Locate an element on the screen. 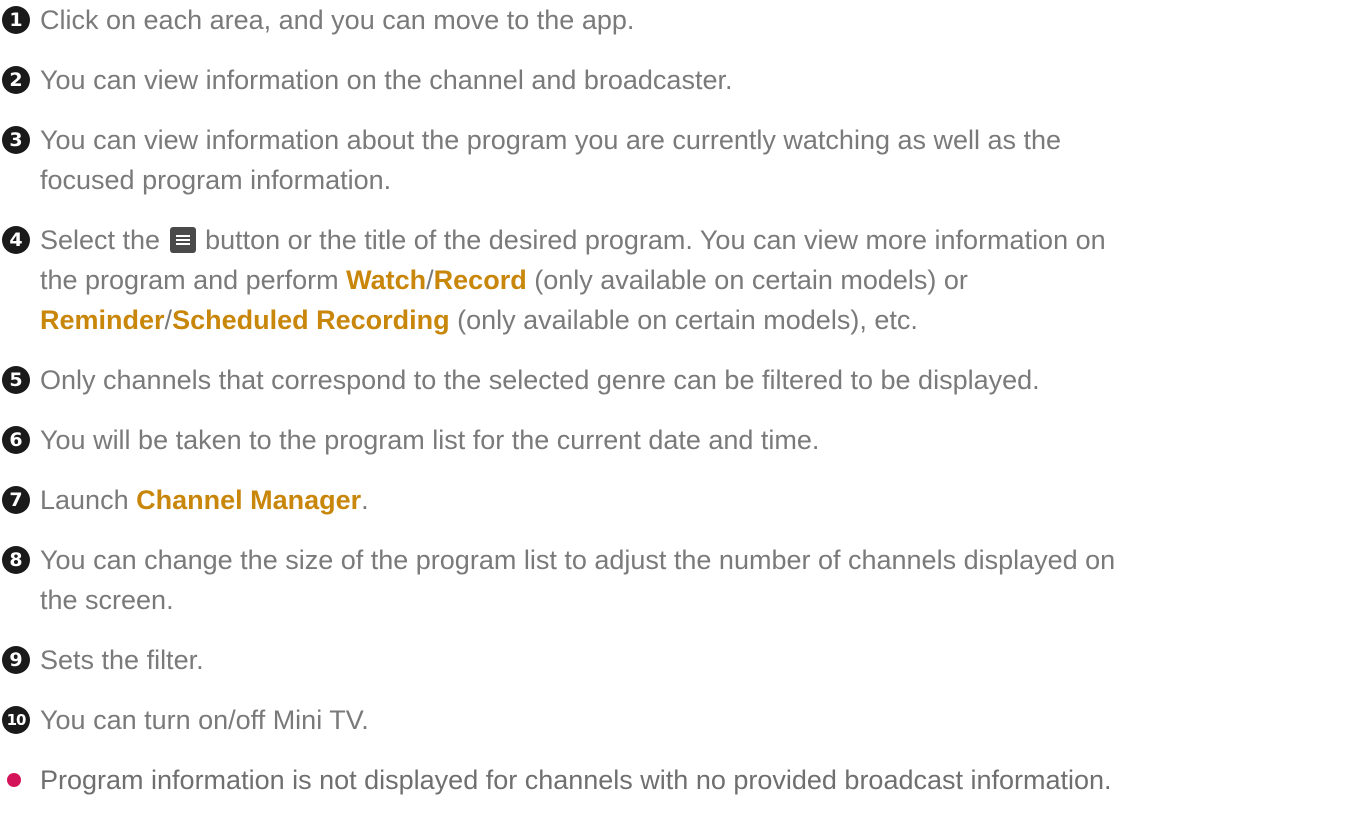 The height and width of the screenshot is (831, 1370). channel-manager-keyword: Channel Manager is located at coordinates (249, 500).